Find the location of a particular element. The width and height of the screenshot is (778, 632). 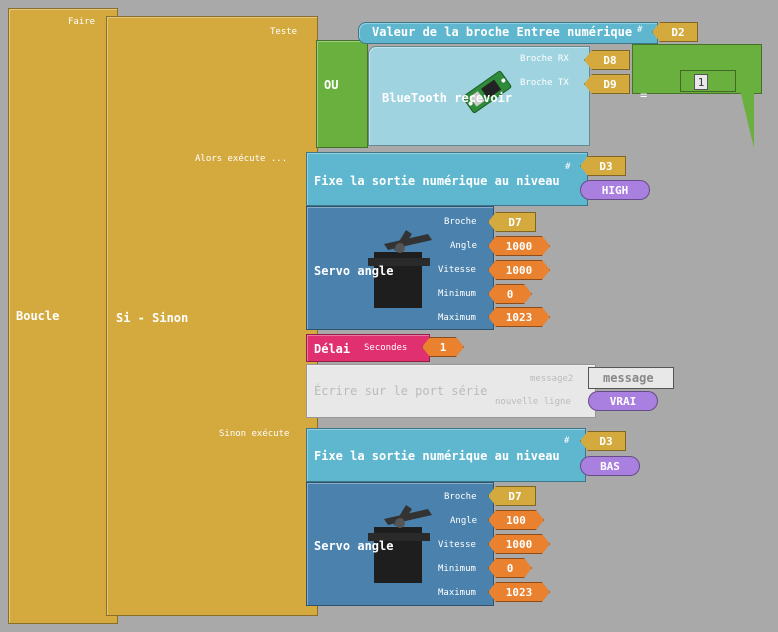

serial-label: Écrire sur le port série is located at coordinates (401, 391).